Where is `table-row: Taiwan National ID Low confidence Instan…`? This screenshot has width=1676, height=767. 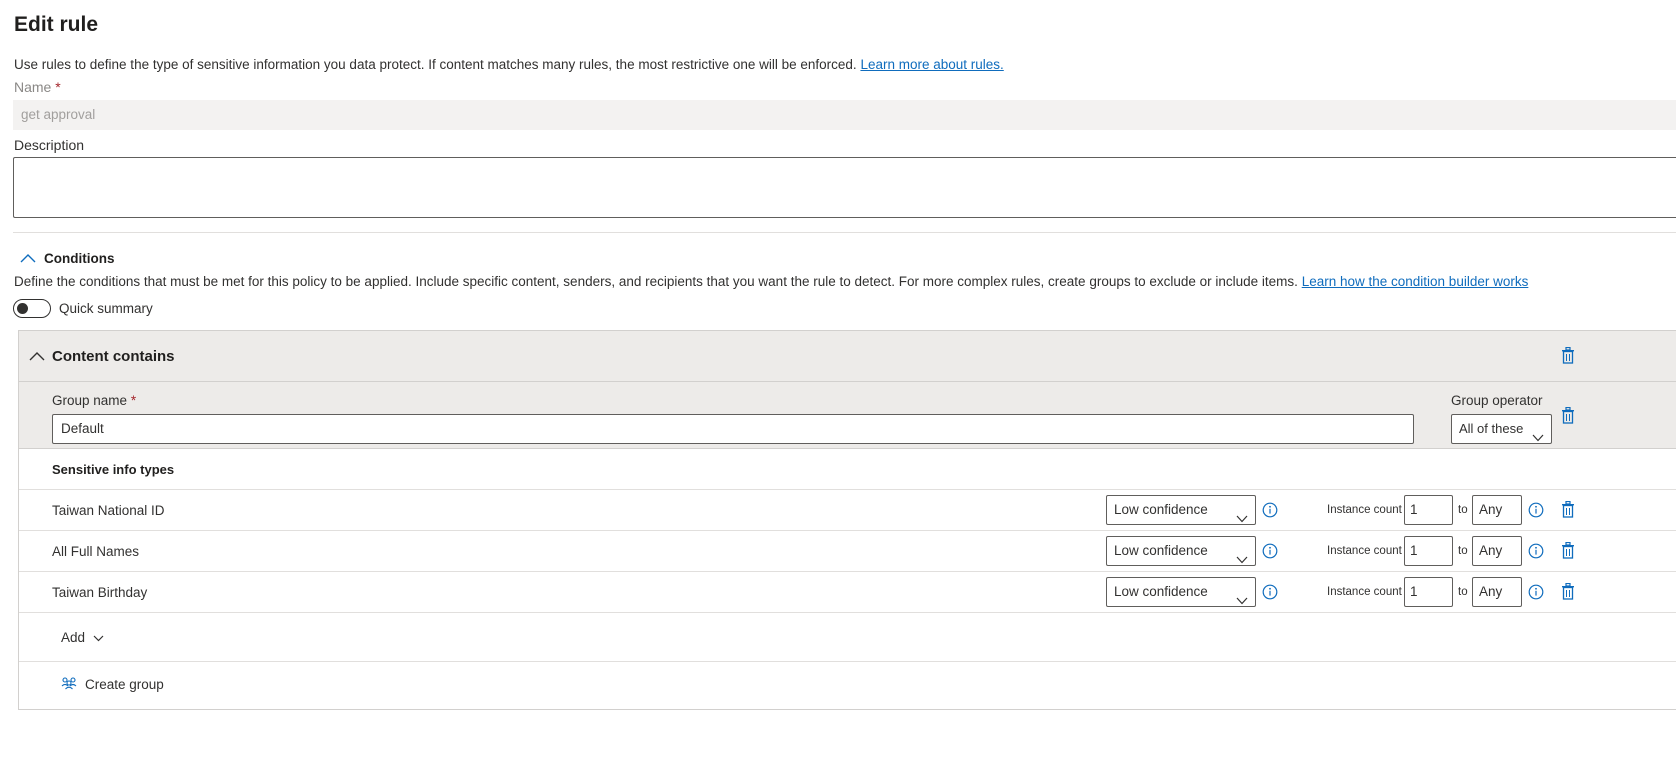
table-row: Taiwan National ID Low confidence Instan… is located at coordinates (847, 510).